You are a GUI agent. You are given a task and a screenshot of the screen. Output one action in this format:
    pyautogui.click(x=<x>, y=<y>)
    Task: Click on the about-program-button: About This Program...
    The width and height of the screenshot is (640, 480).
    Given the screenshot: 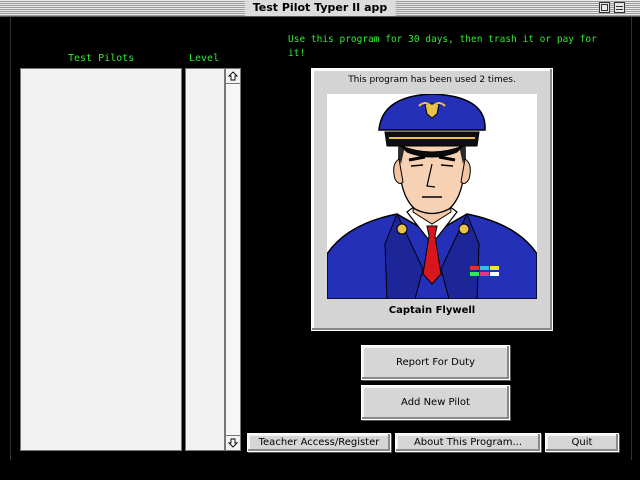 What is the action you would take?
    pyautogui.click(x=468, y=442)
    